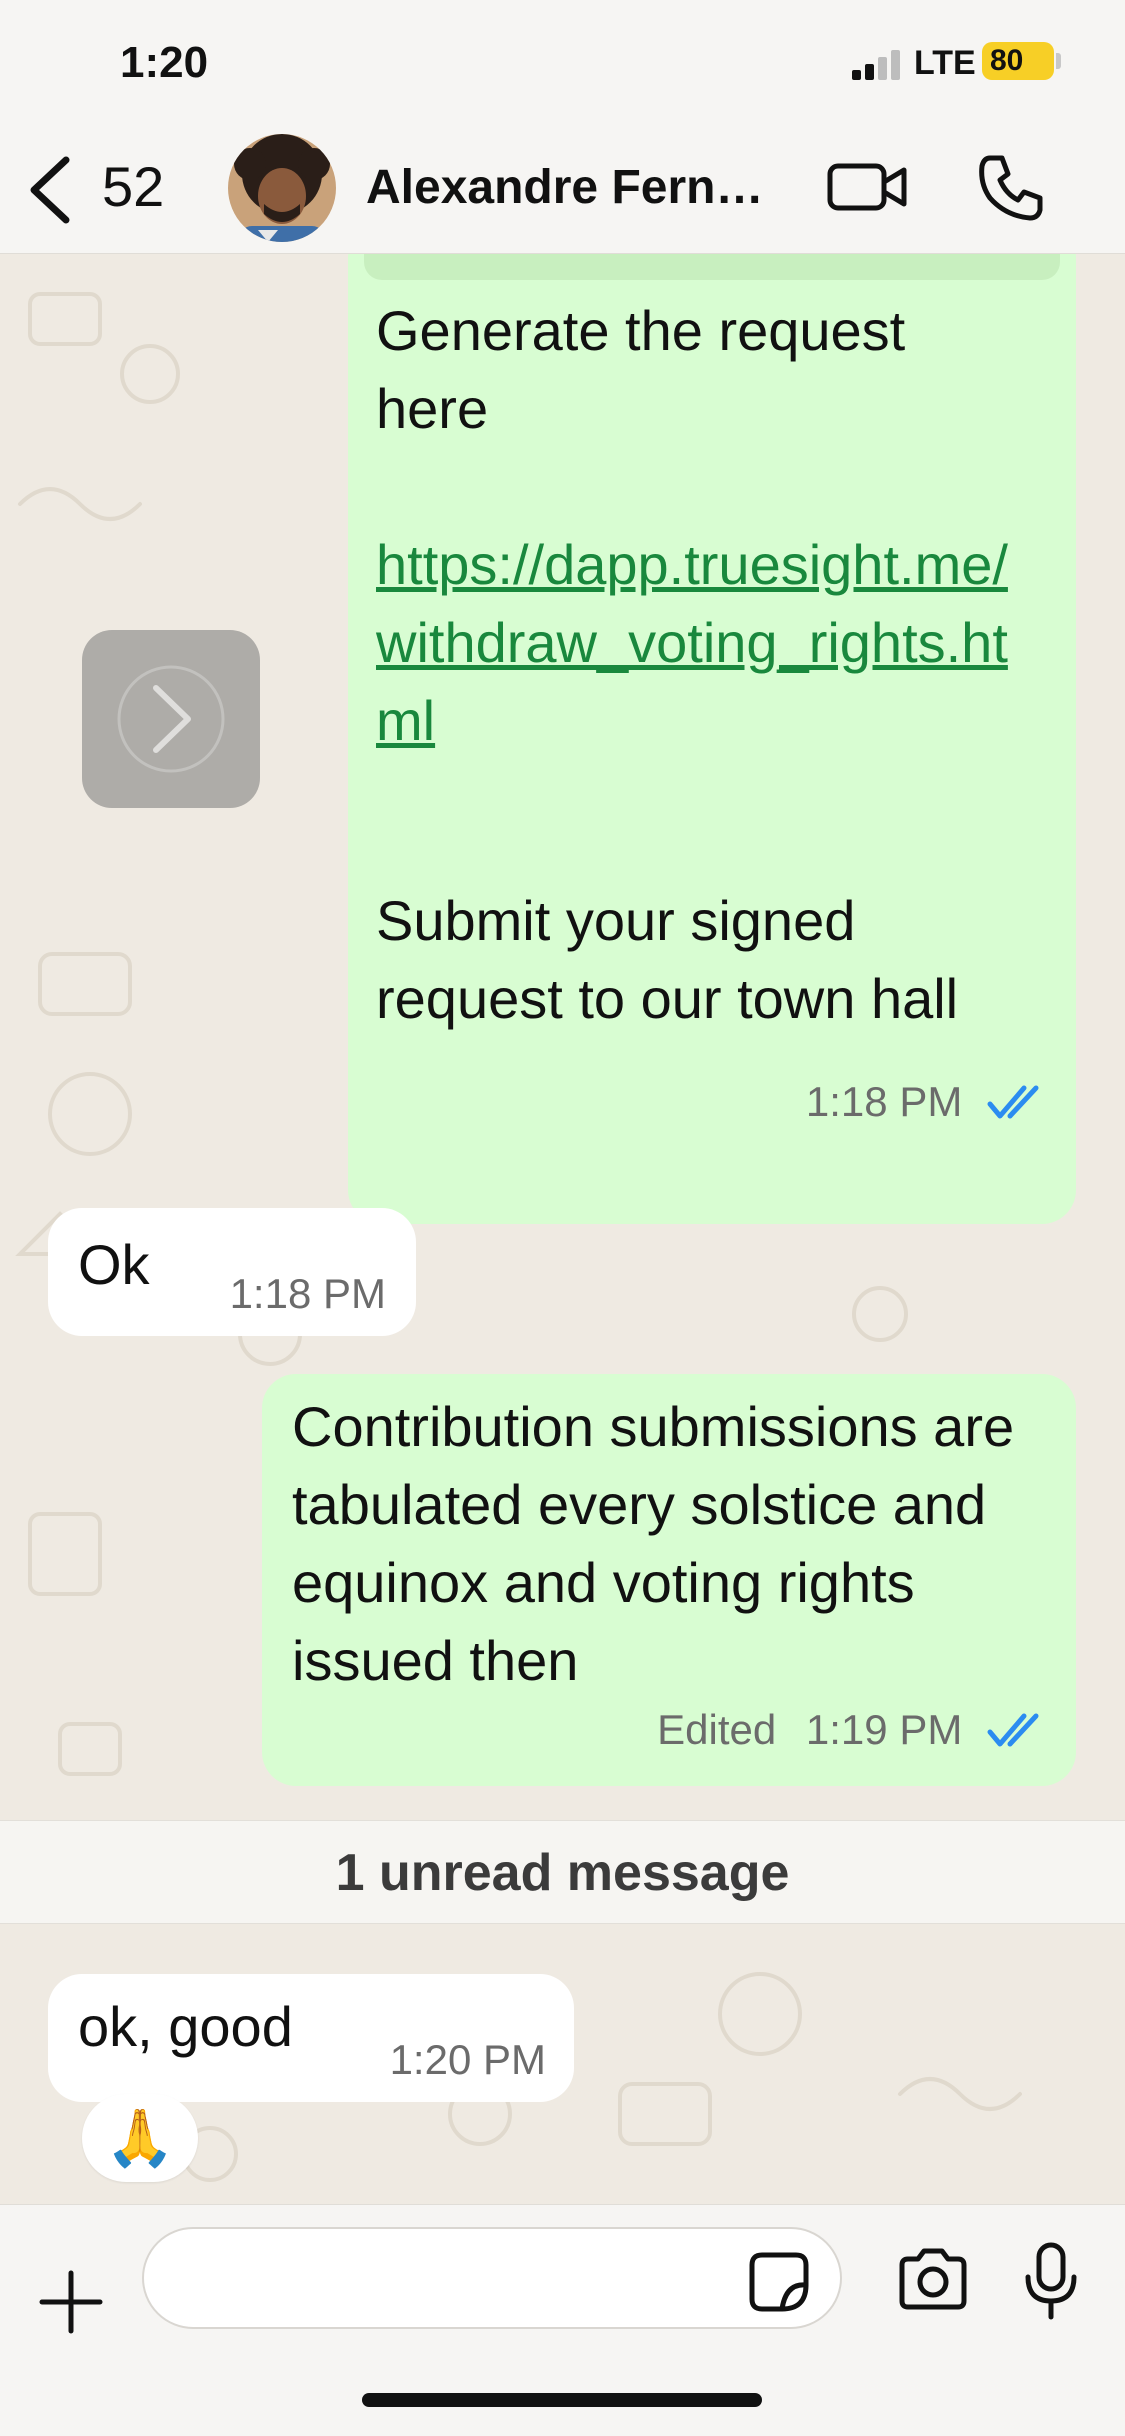  Describe the element at coordinates (282, 188) in the screenshot. I see `avatar` at that location.